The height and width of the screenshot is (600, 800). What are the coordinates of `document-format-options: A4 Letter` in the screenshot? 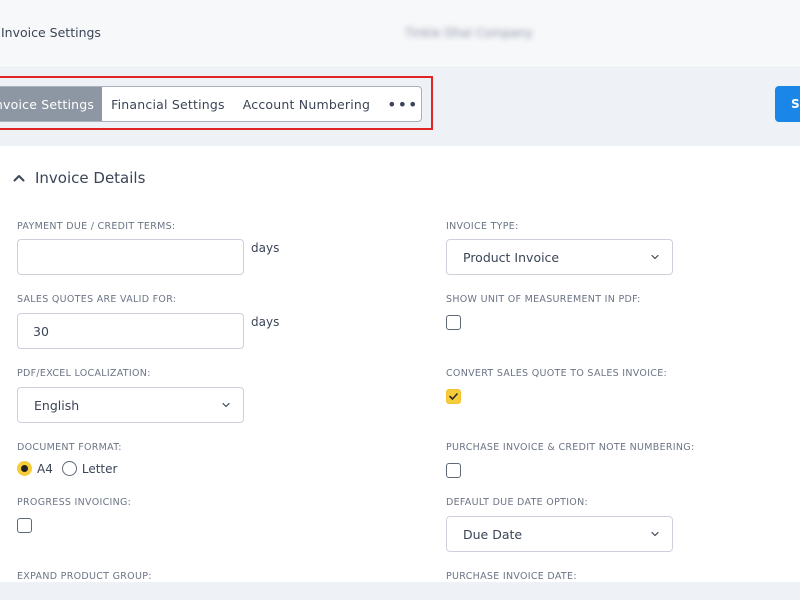 It's located at (71, 468).